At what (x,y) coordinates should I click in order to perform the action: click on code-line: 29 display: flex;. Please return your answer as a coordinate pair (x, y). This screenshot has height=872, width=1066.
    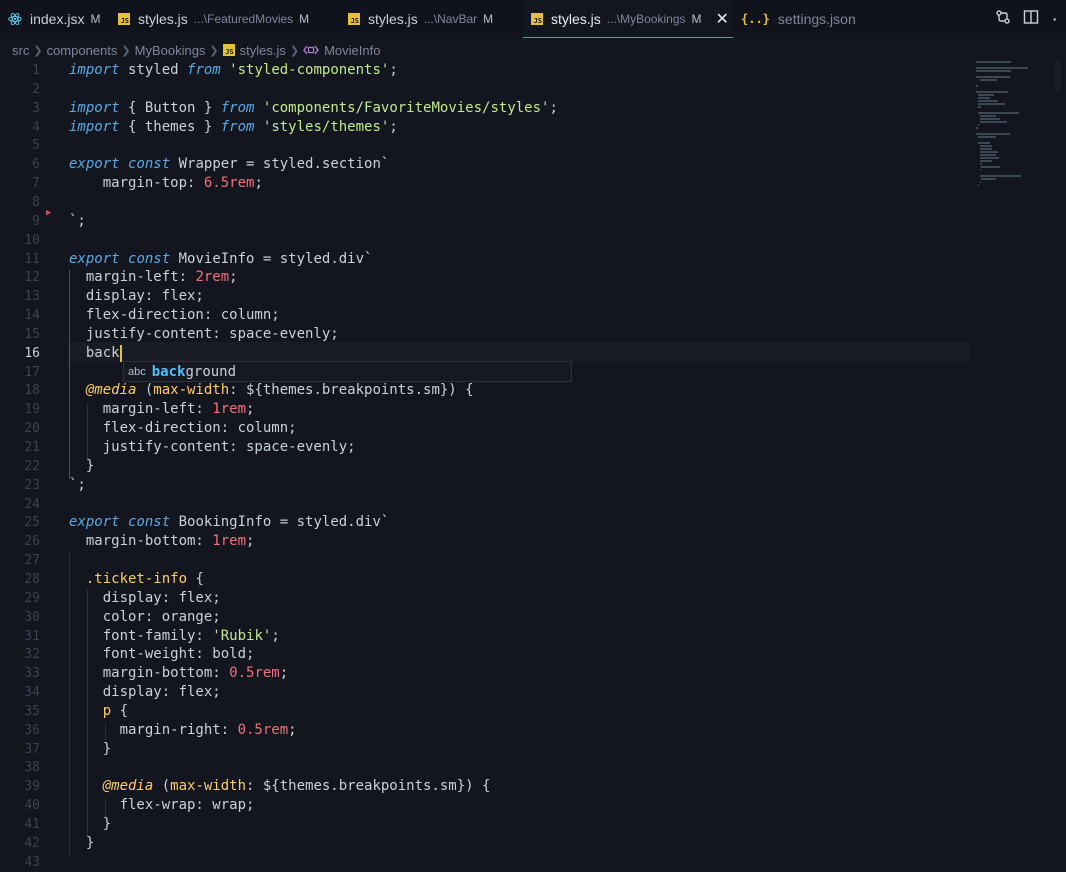
    Looking at the image, I should click on (485, 598).